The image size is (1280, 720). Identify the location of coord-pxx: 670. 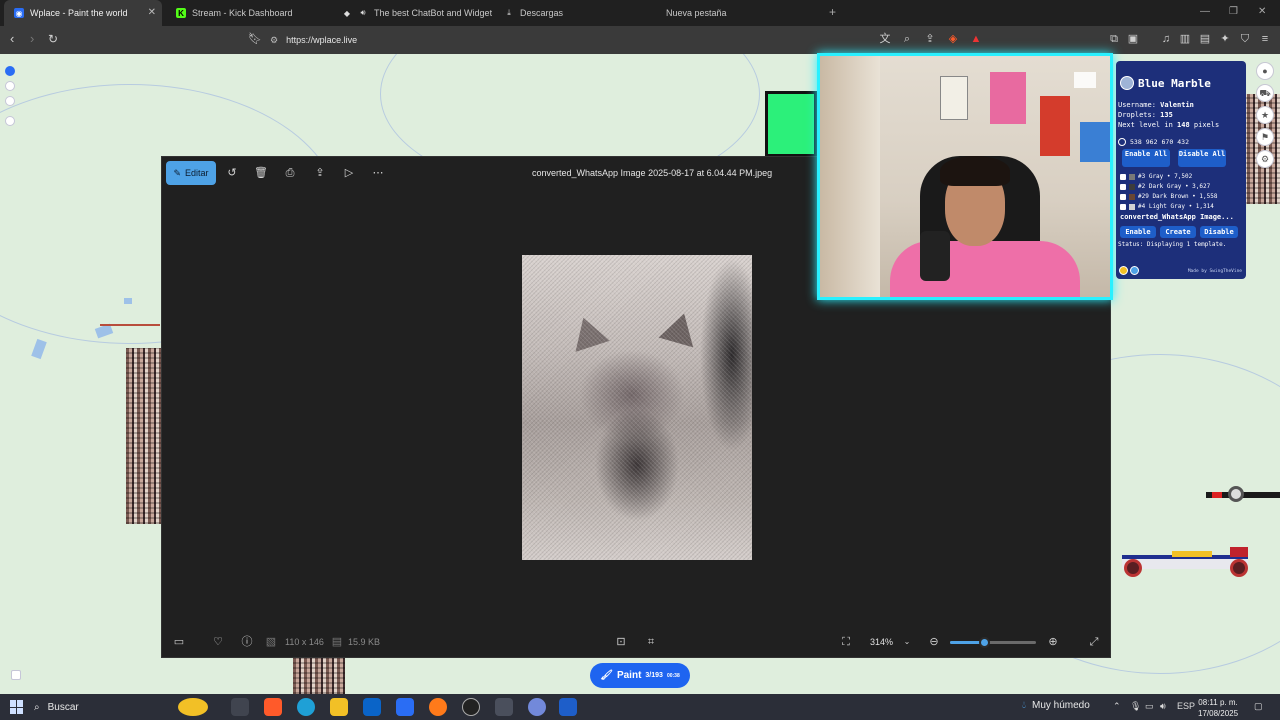
(1168, 142).